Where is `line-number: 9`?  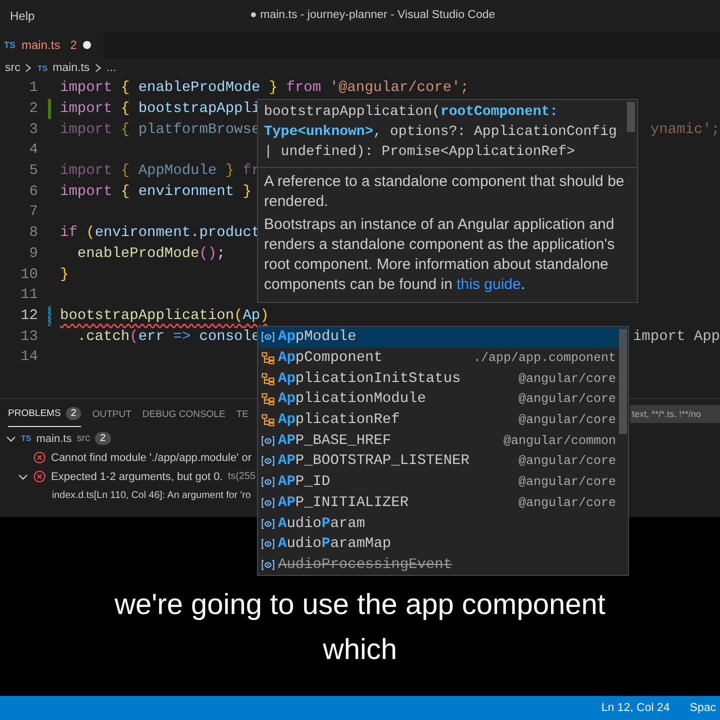 line-number: 9 is located at coordinates (33, 254).